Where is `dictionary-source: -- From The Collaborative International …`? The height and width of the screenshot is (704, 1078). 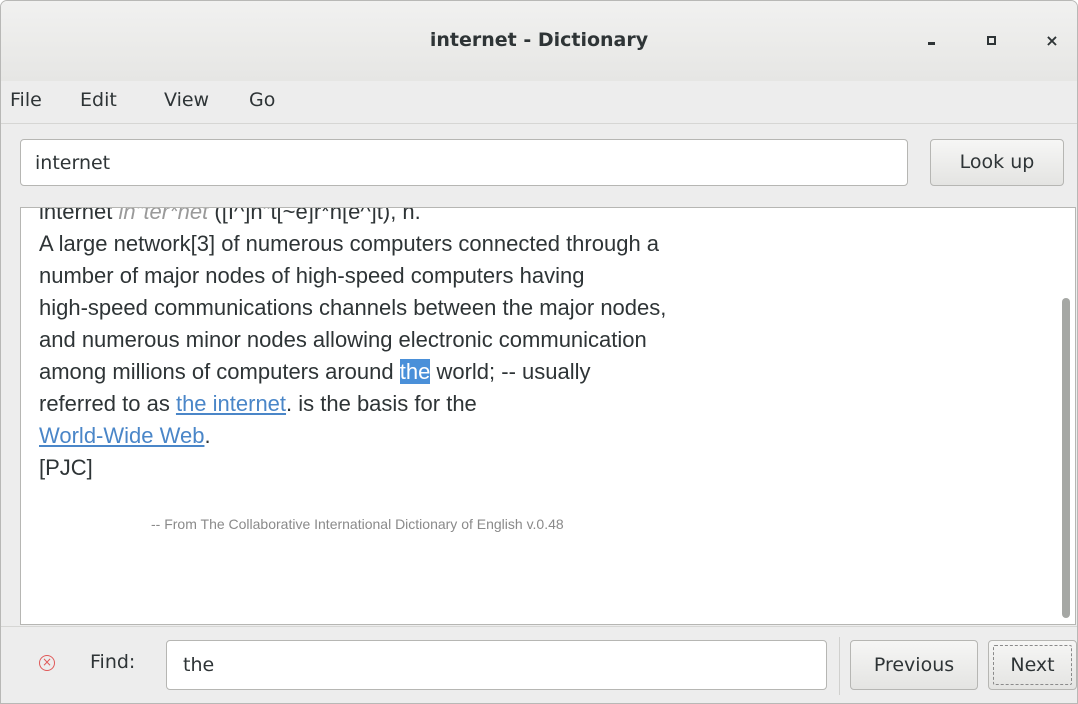 dictionary-source: -- From The Collaborative International … is located at coordinates (357, 524).